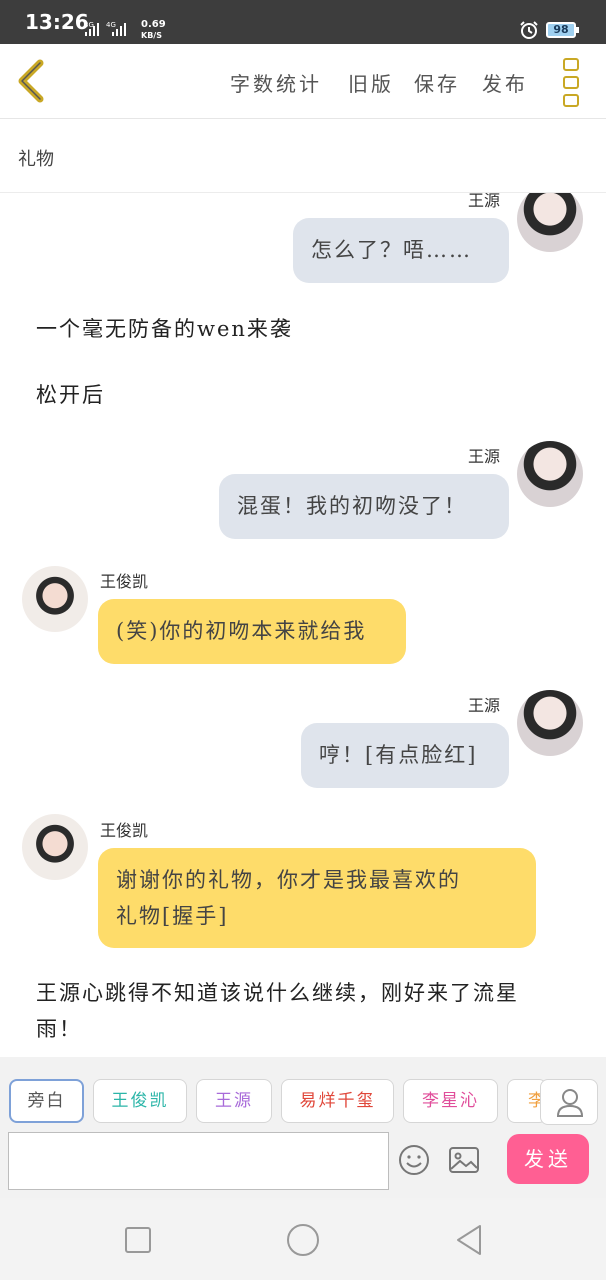  What do you see at coordinates (505, 82) in the screenshot?
I see `publish-button: 发布` at bounding box center [505, 82].